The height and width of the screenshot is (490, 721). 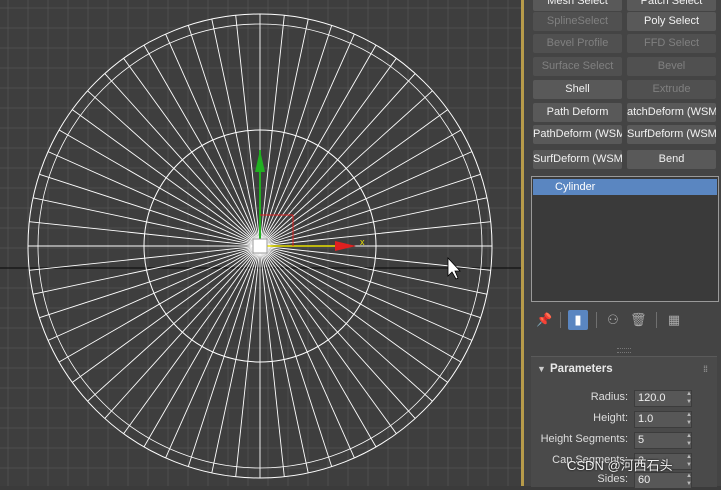 I want to click on modifier-stack-list: Cylinder, so click(x=625, y=239).